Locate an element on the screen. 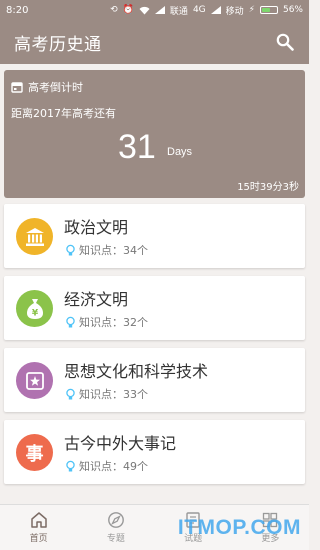 The height and width of the screenshot is (550, 320). alarm-icon: ⏰ is located at coordinates (128, 9).